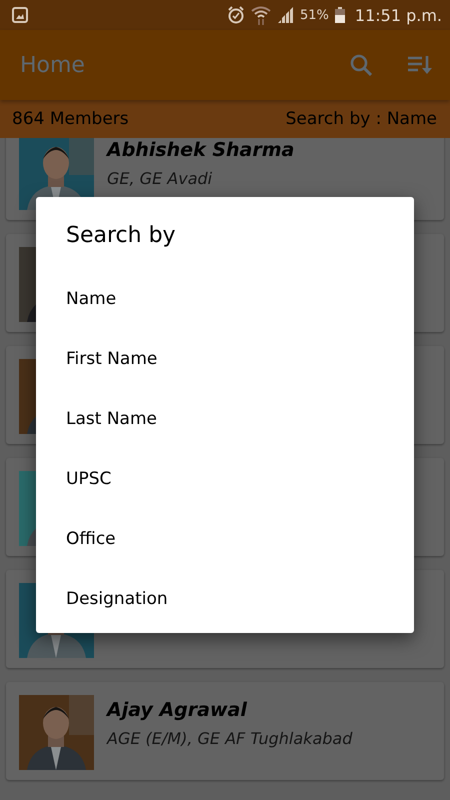  I want to click on wifi-icon, so click(260, 15).